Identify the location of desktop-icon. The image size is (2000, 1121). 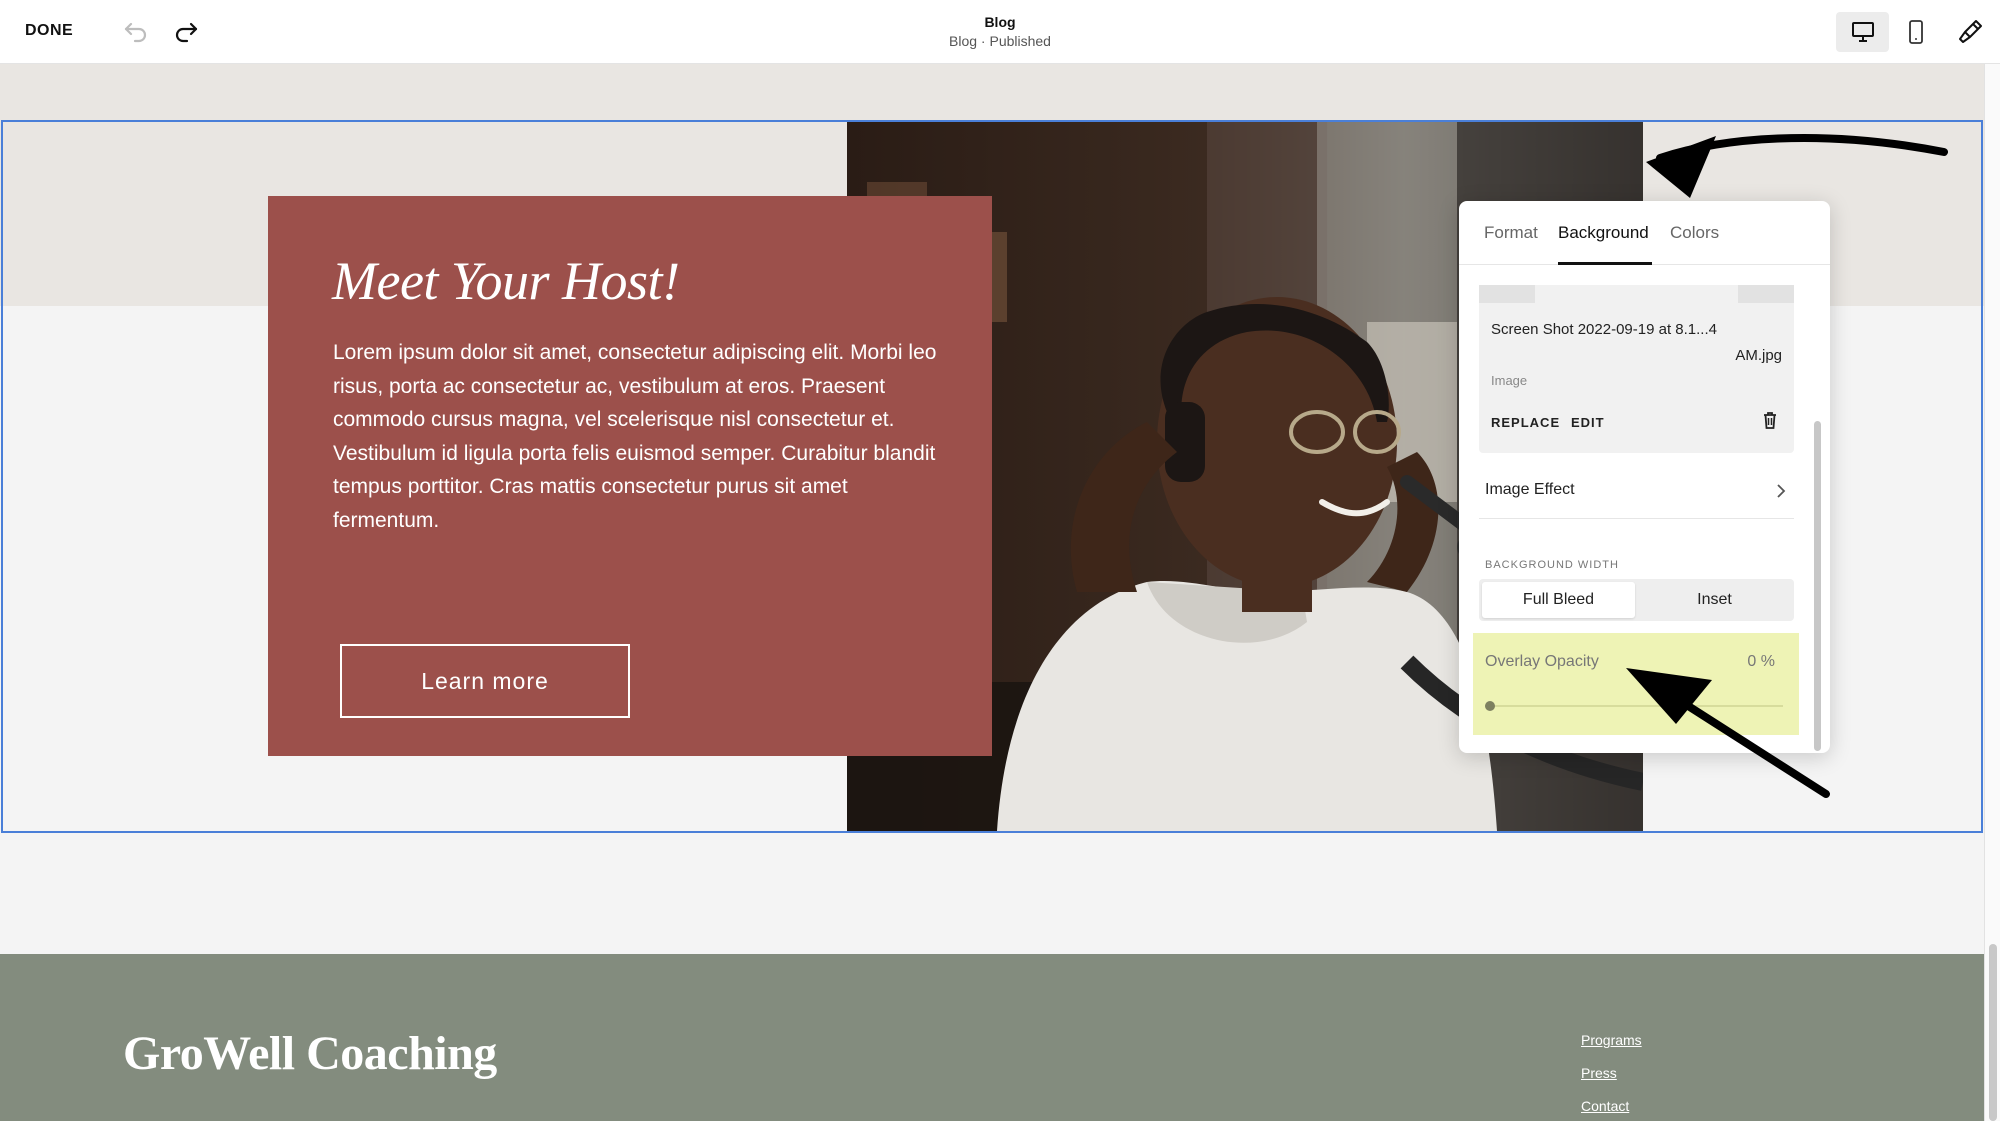
(1862, 32).